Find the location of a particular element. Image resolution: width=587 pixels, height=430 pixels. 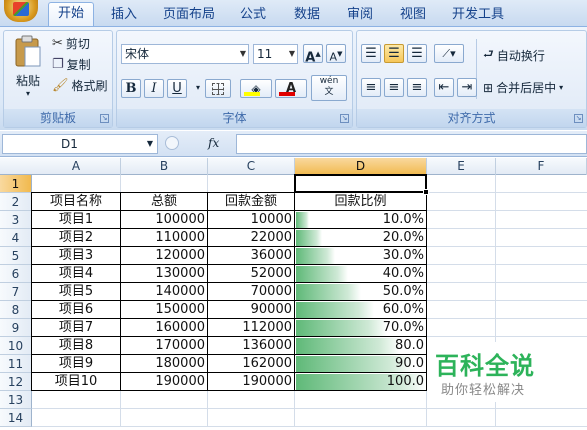

payment-amount-cell: 70000 is located at coordinates (251, 292).